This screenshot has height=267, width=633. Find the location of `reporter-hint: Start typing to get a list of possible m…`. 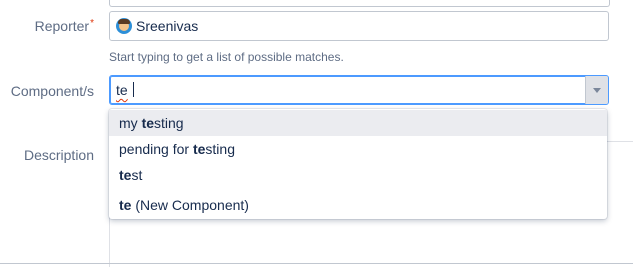

reporter-hint: Start typing to get a list of possible m… is located at coordinates (226, 57).